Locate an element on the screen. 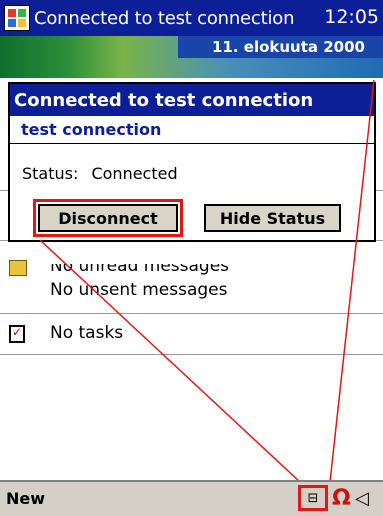 The width and height of the screenshot is (383, 516). new-menu: New is located at coordinates (25, 498).